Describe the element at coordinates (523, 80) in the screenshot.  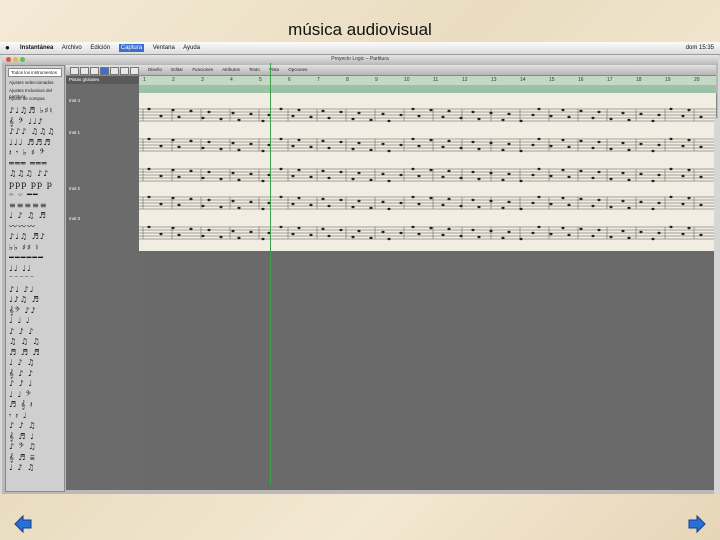
I see `bar-number: 14` at that location.